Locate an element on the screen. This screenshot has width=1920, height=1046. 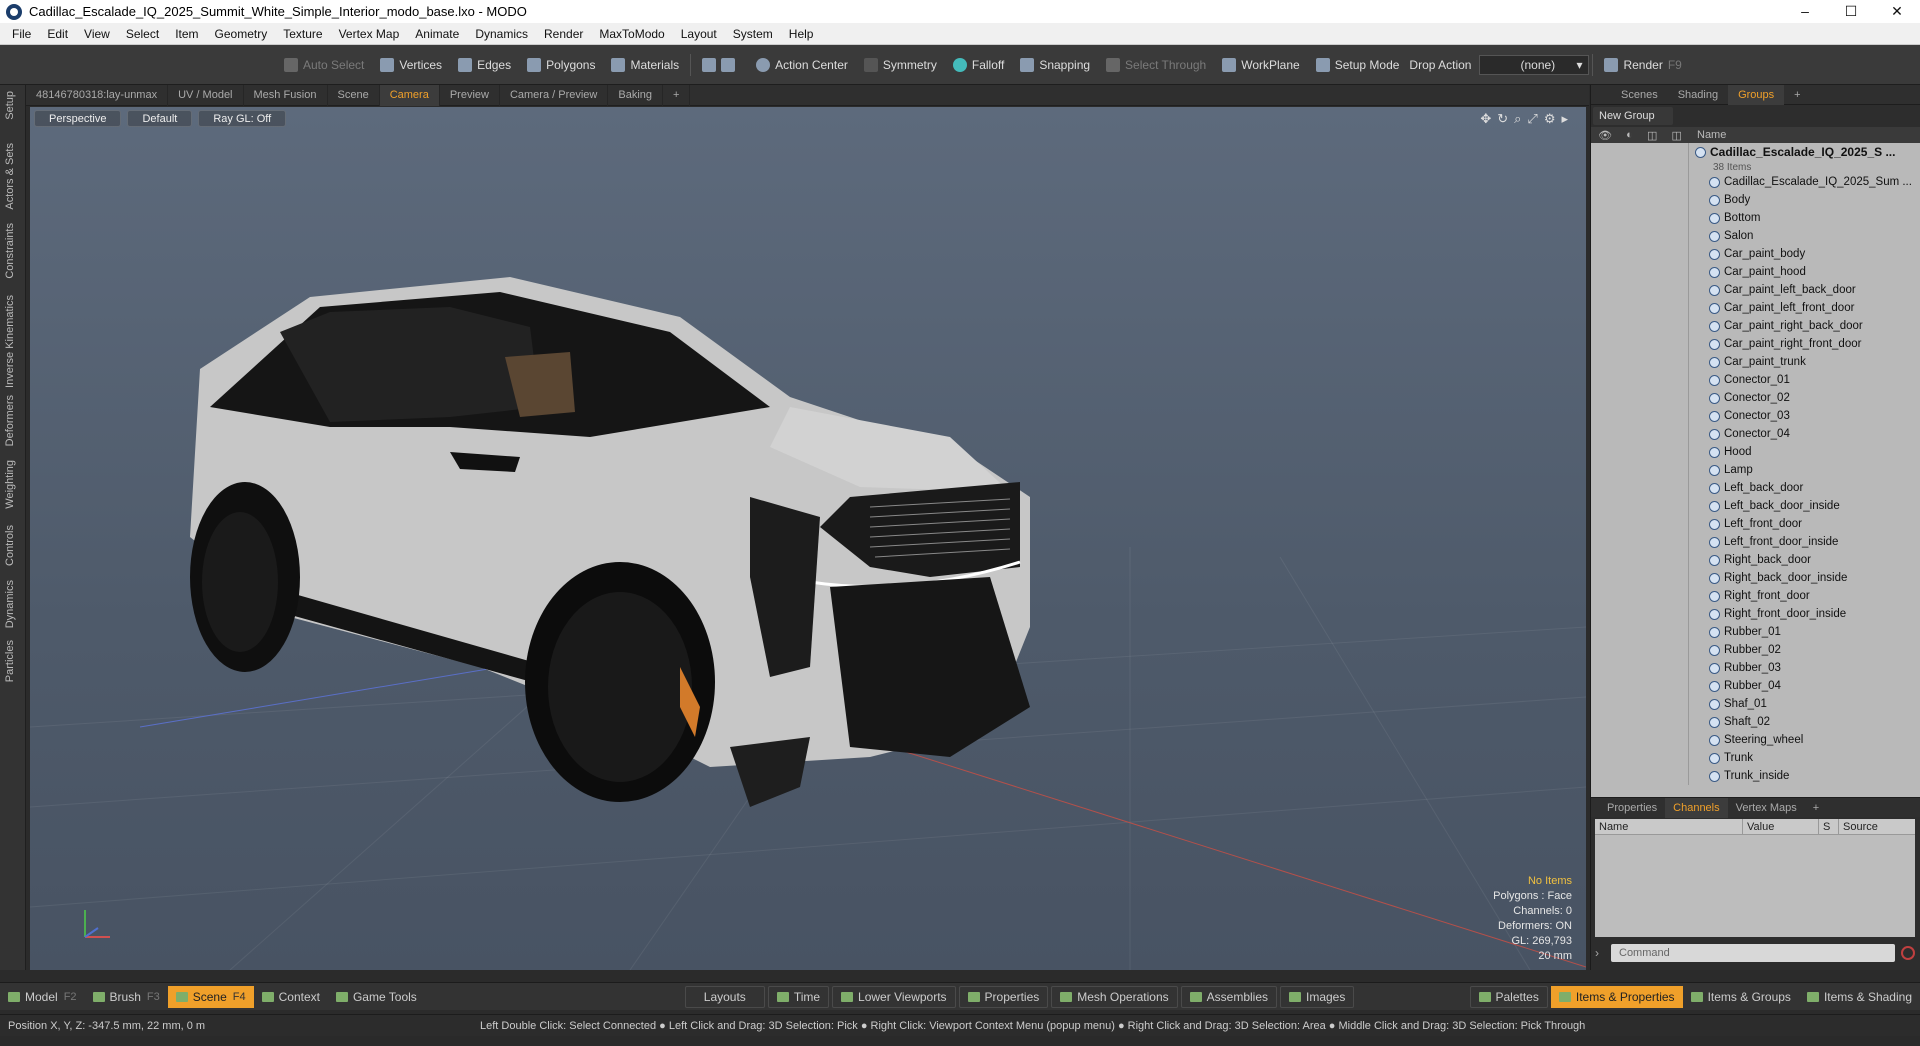
auto-select-button: Auto Select is located at coordinates (324, 65).